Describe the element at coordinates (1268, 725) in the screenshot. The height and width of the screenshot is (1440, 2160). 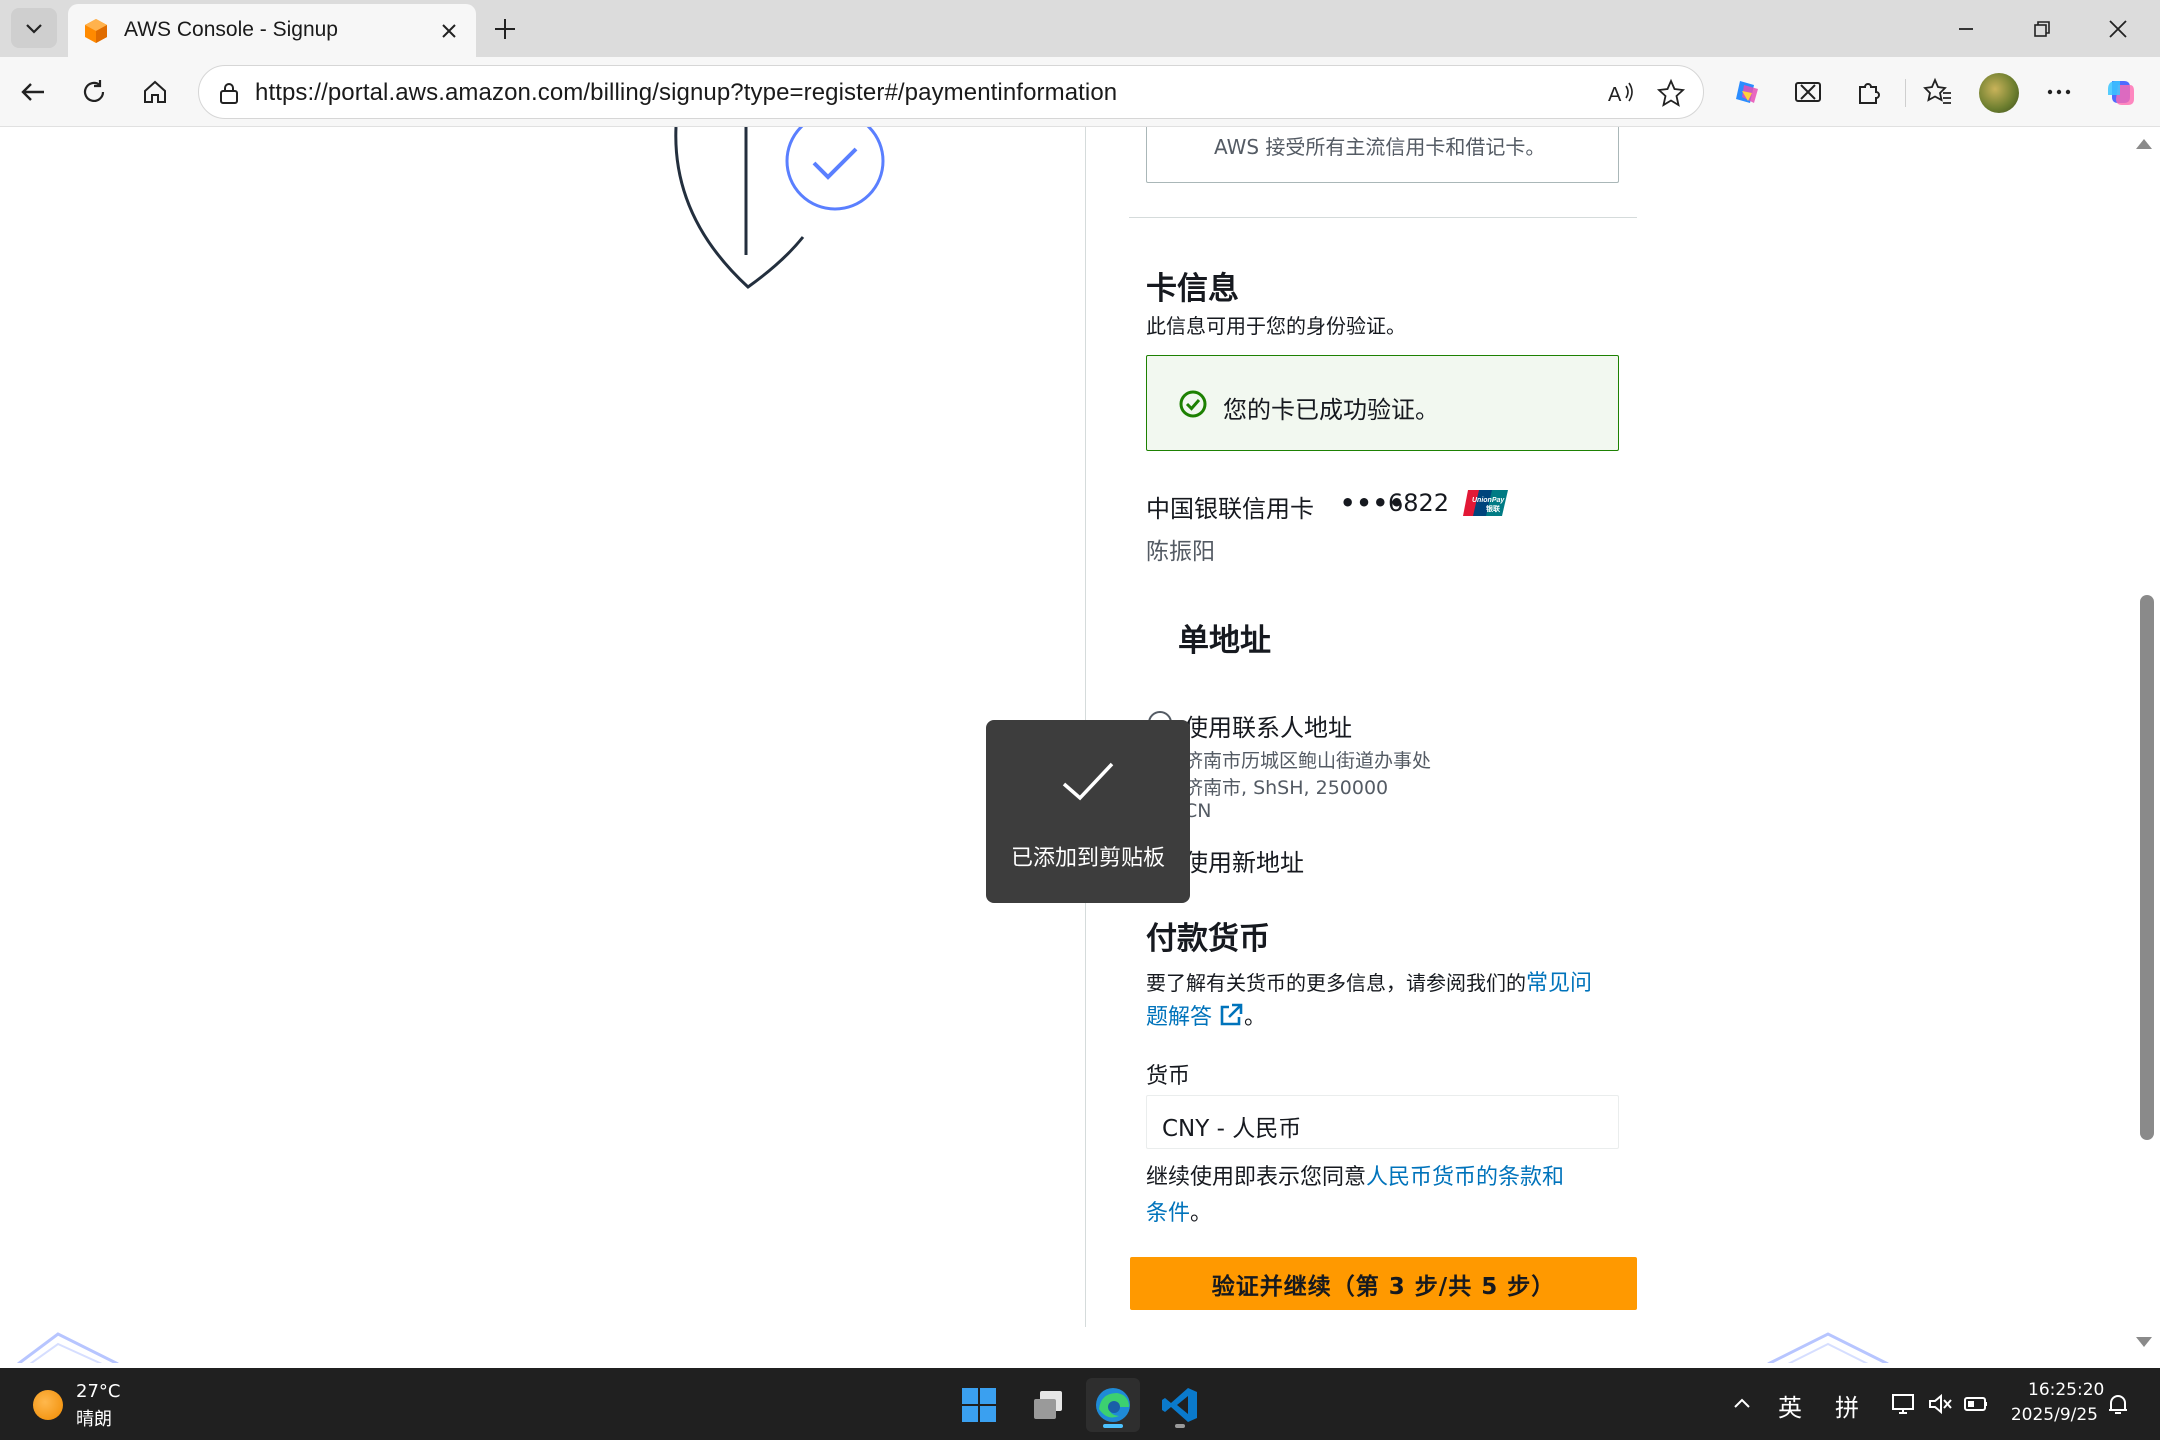
I see `use-contact-address-label: 使用联系人地址` at that location.